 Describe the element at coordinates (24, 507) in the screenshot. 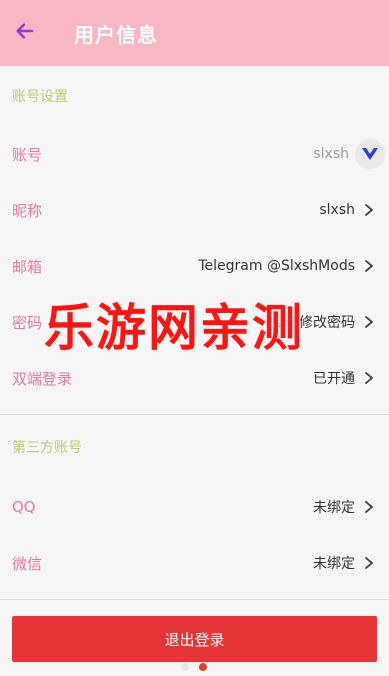

I see `row-label: QQ` at that location.